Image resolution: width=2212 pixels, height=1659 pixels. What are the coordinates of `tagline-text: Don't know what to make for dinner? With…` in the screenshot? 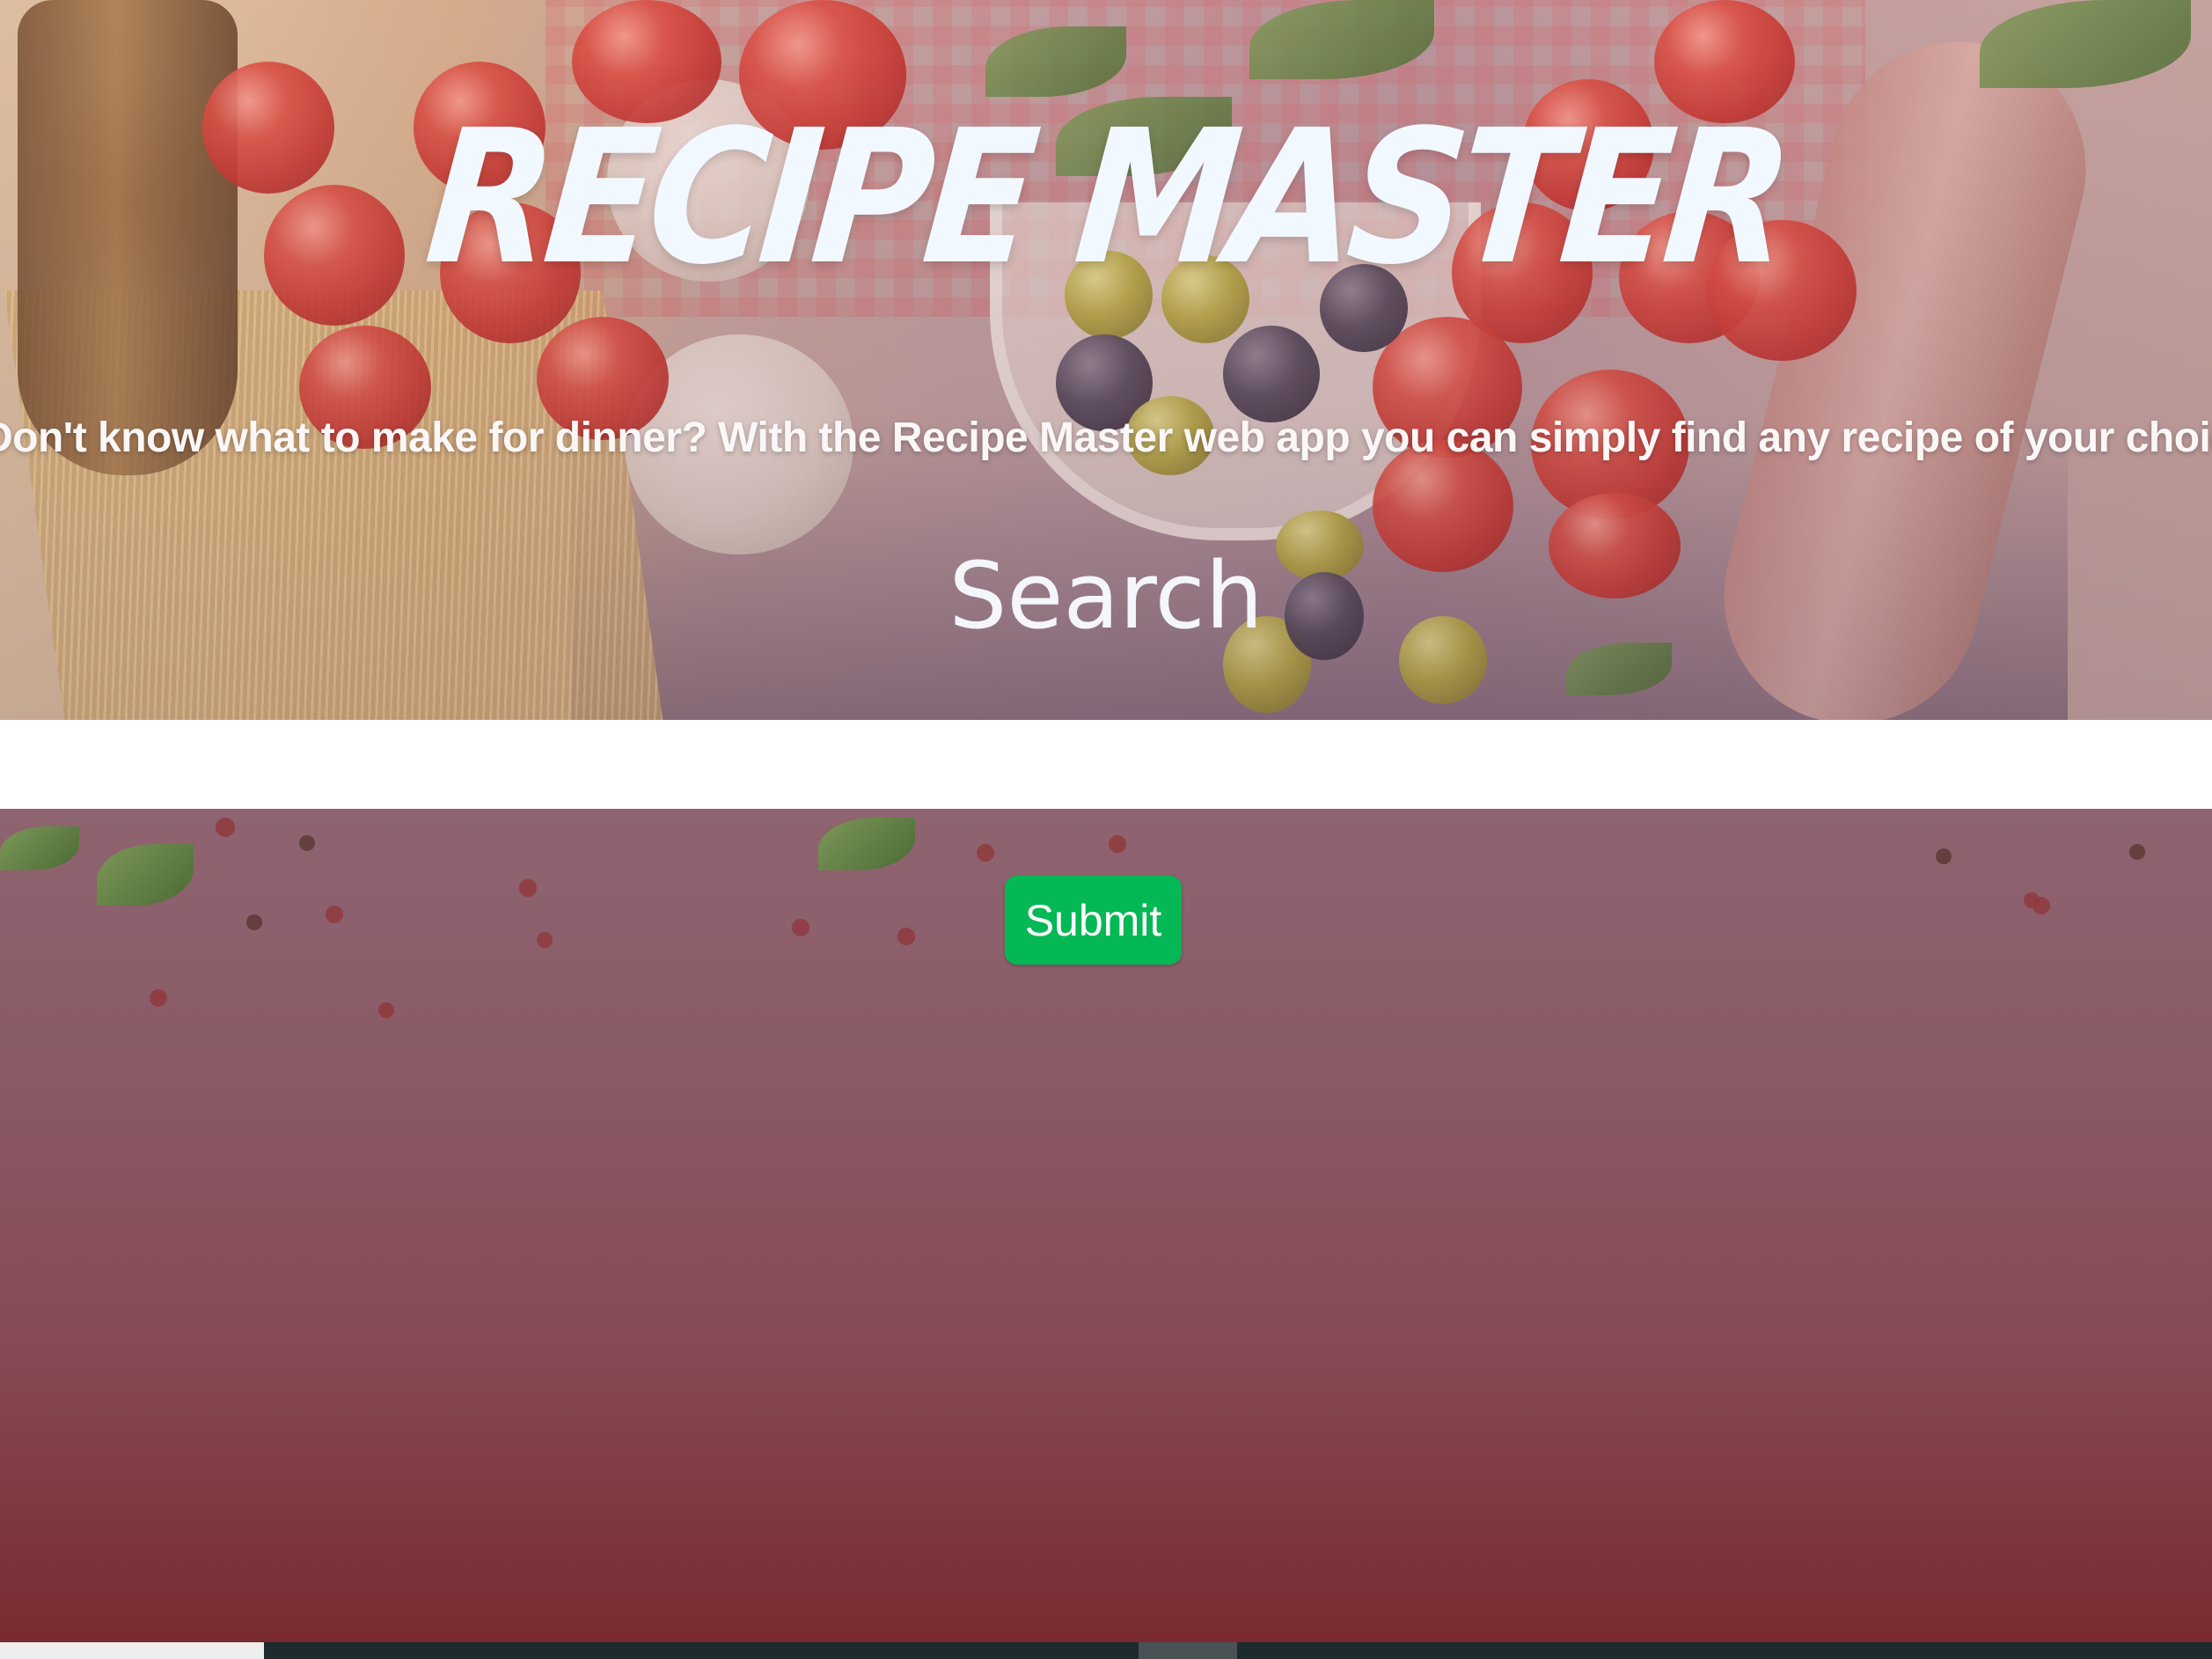 It's located at (1106, 438).